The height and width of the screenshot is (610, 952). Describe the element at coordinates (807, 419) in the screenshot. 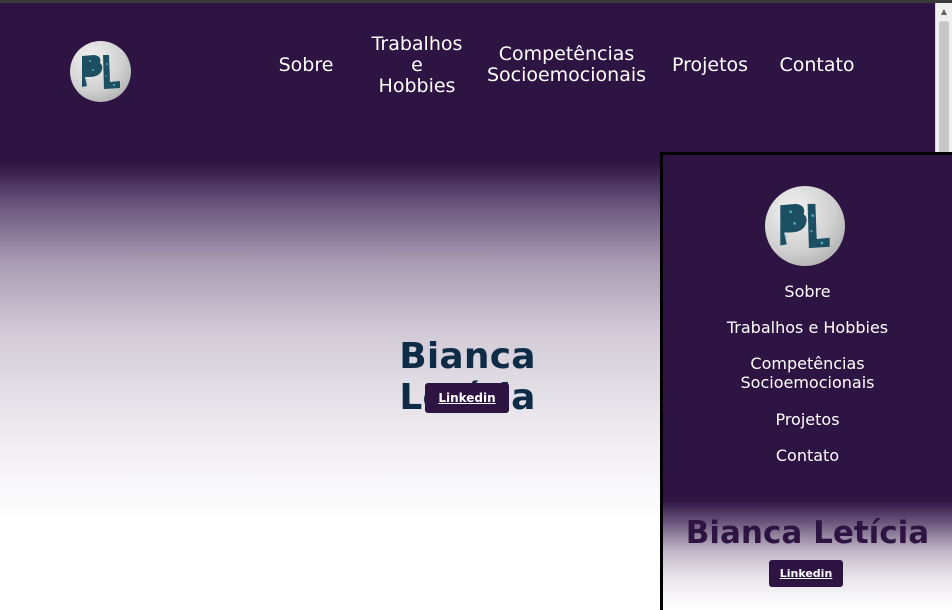

I see `mobile-nav-projetos: Projetos` at that location.